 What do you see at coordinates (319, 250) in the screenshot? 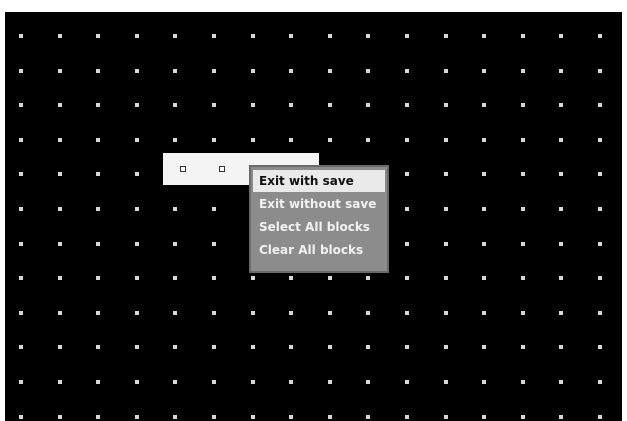
I see `menu-item-clear-all-blocks: Clear All blocks` at bounding box center [319, 250].